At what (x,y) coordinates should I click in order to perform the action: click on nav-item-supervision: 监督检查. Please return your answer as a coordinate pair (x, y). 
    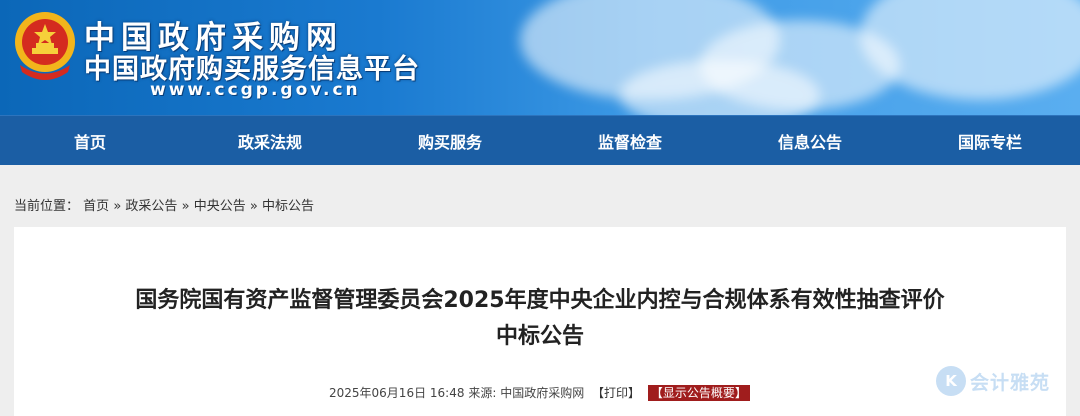
    Looking at the image, I should click on (630, 141).